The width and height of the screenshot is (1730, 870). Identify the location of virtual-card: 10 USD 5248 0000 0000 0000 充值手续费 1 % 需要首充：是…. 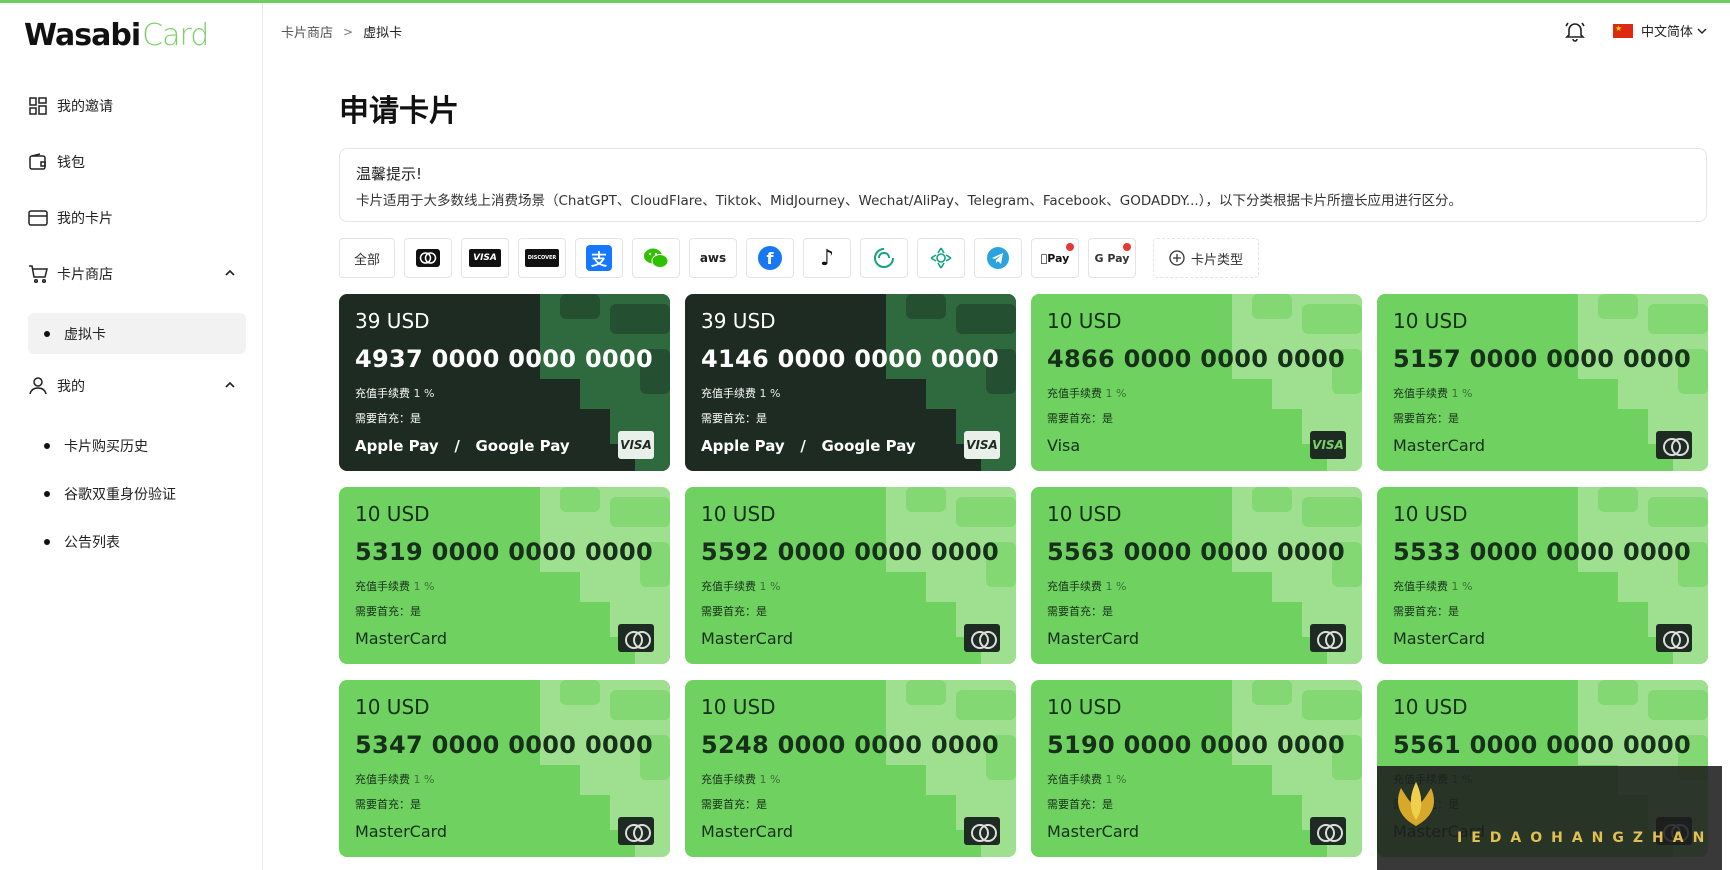
(850, 768).